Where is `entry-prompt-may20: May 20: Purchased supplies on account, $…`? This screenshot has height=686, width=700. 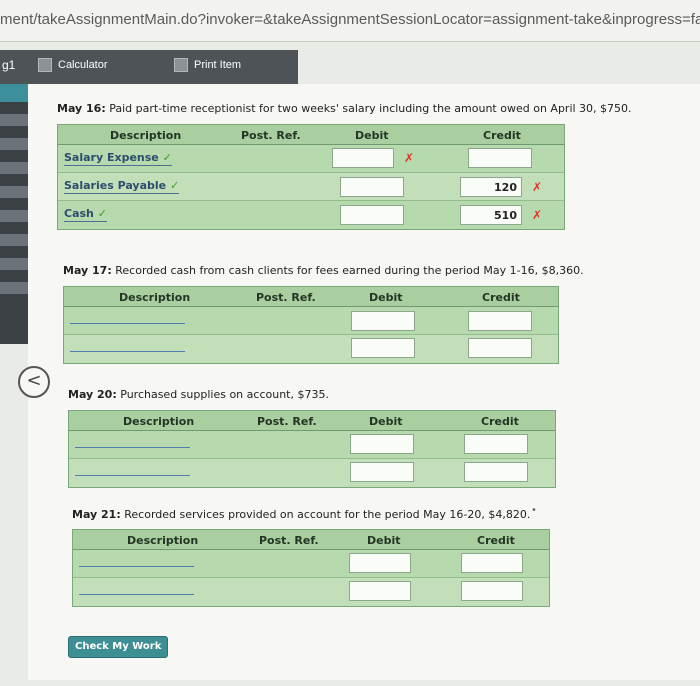
entry-prompt-may20: May 20: Purchased supplies on account, $… is located at coordinates (198, 394).